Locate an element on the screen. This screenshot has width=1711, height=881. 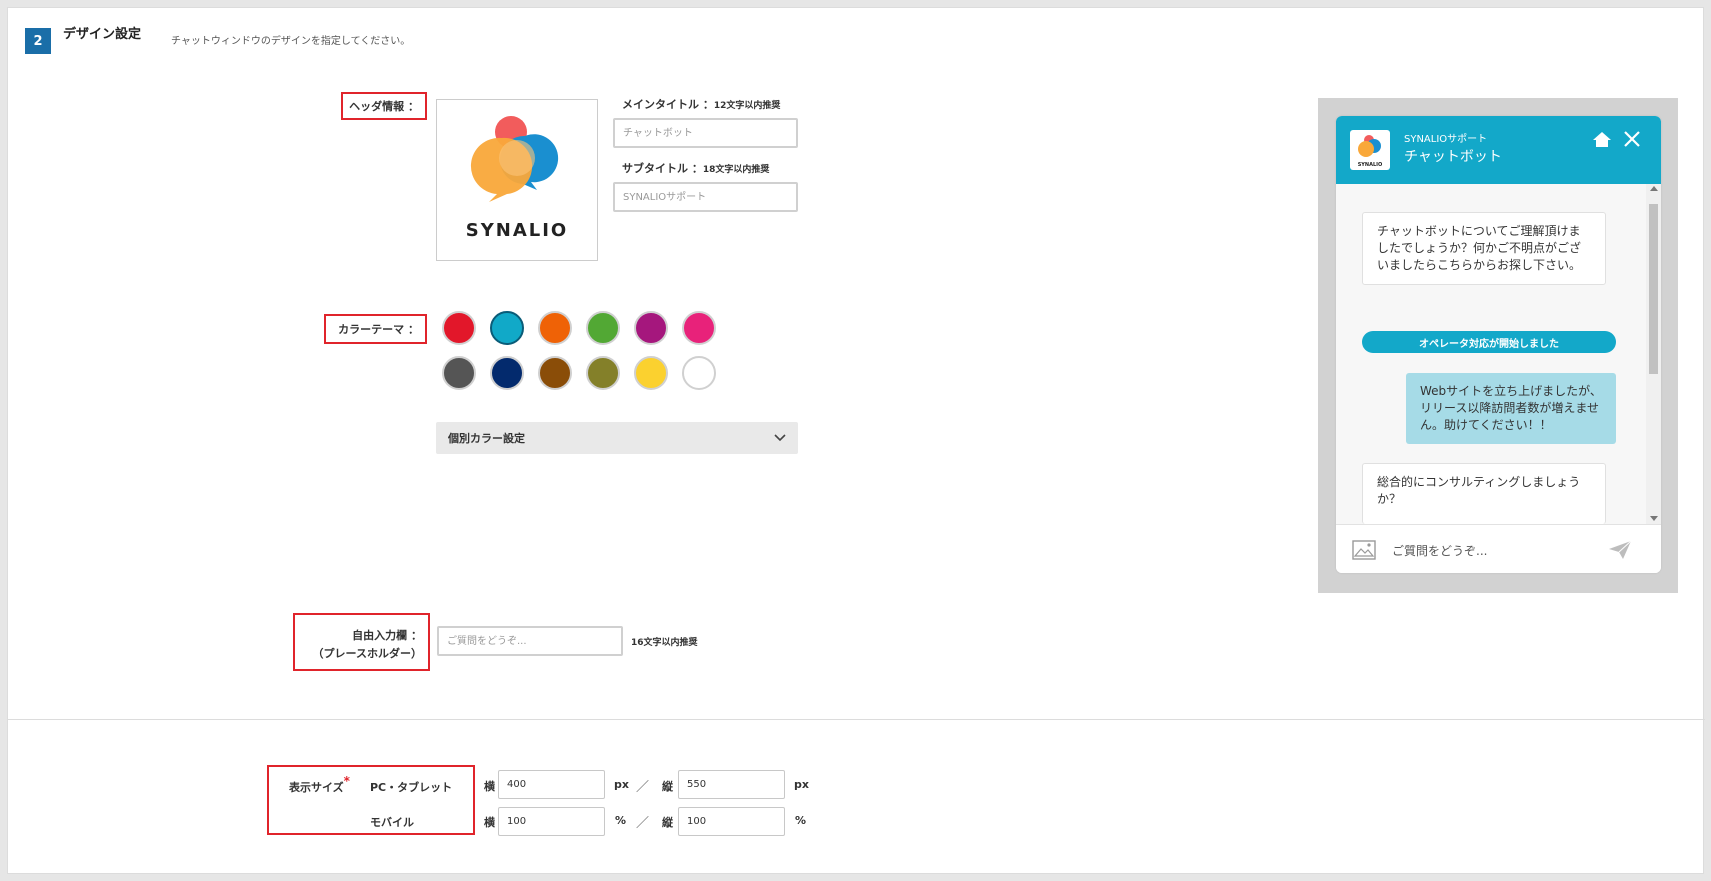
home-icon is located at coordinates (1602, 140).